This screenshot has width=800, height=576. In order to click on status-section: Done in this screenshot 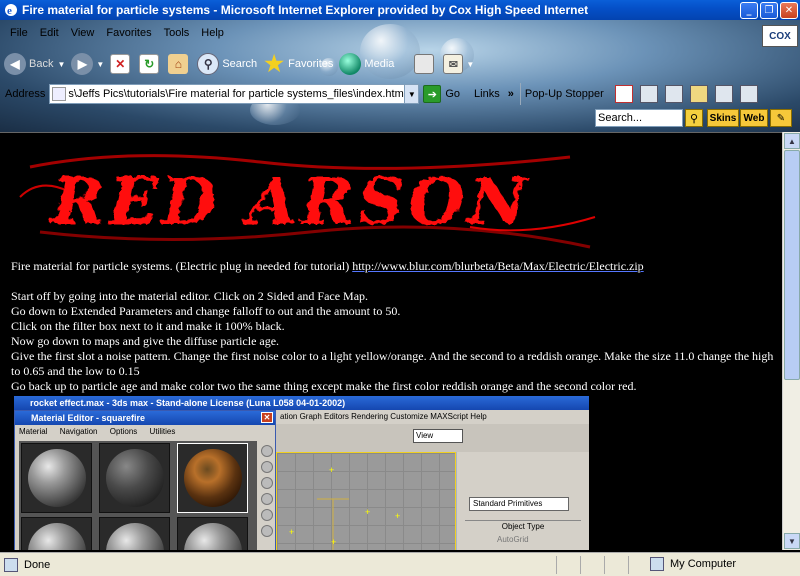, I will do `click(250, 564)`.